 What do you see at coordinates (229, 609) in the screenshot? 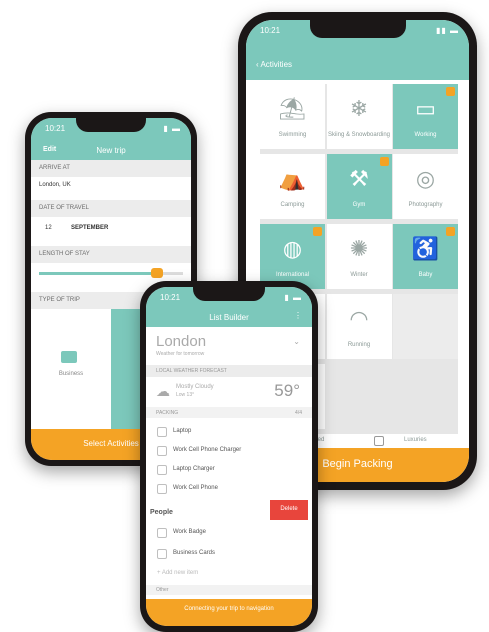
I see `connect-label: Connecting your trip to navigation` at bounding box center [229, 609].